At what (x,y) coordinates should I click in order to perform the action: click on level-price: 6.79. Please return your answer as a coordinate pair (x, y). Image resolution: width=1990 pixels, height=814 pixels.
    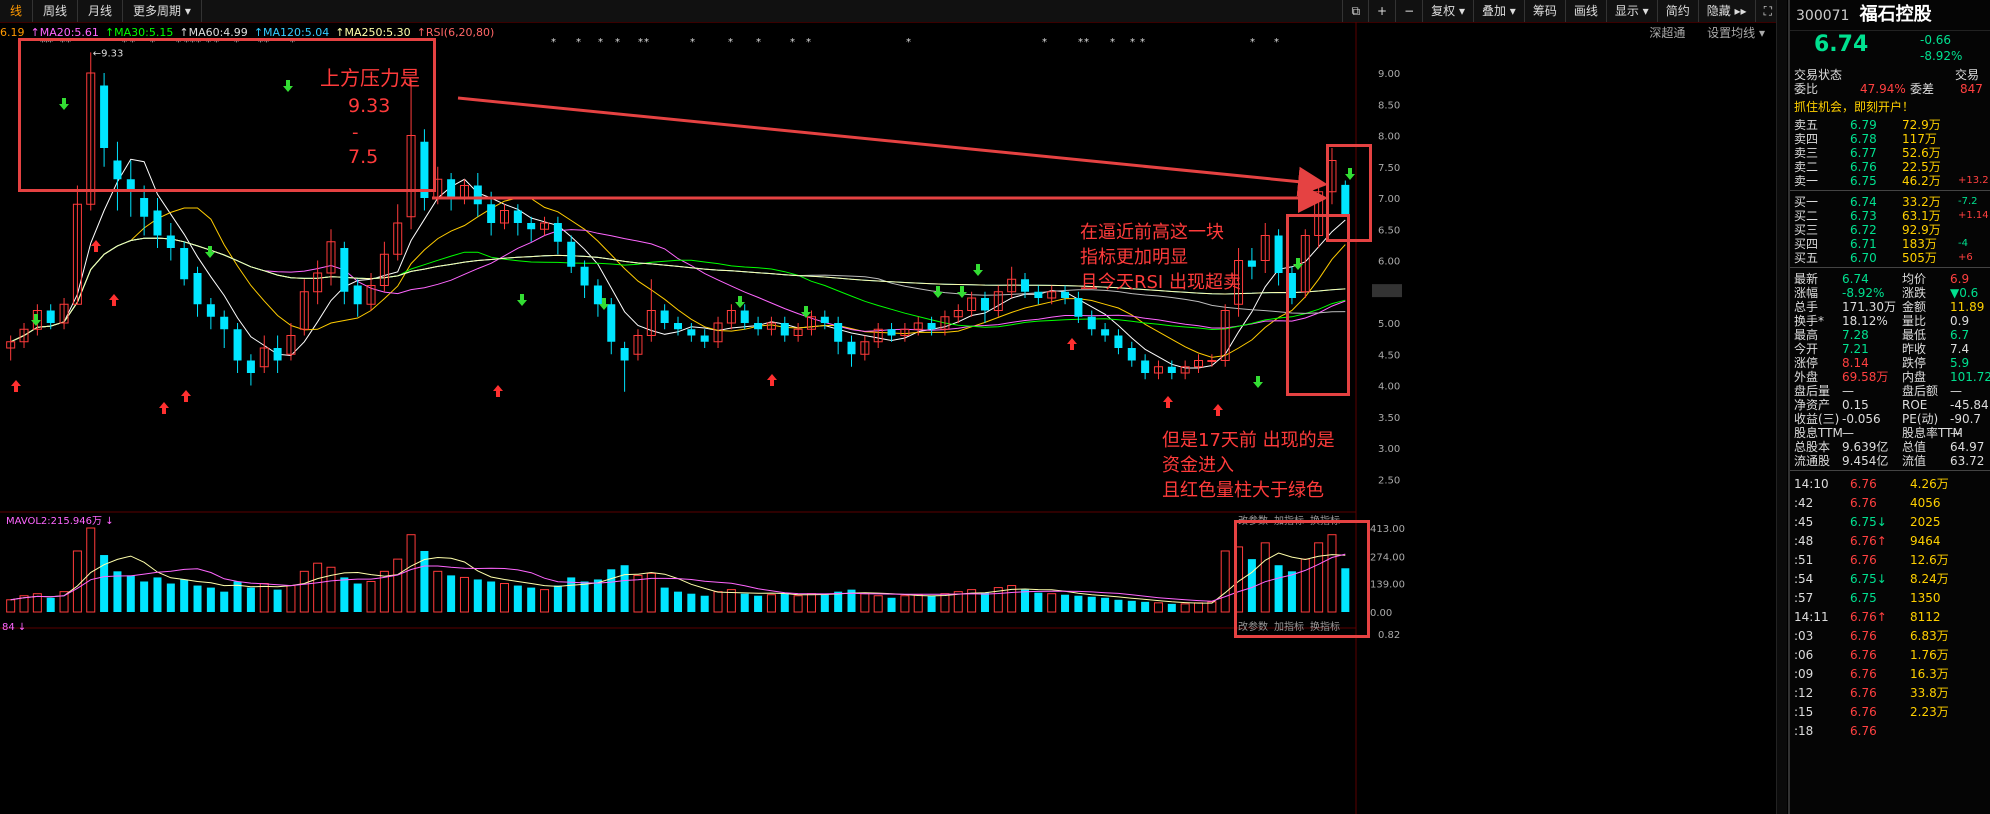
    Looking at the image, I should click on (1863, 125).